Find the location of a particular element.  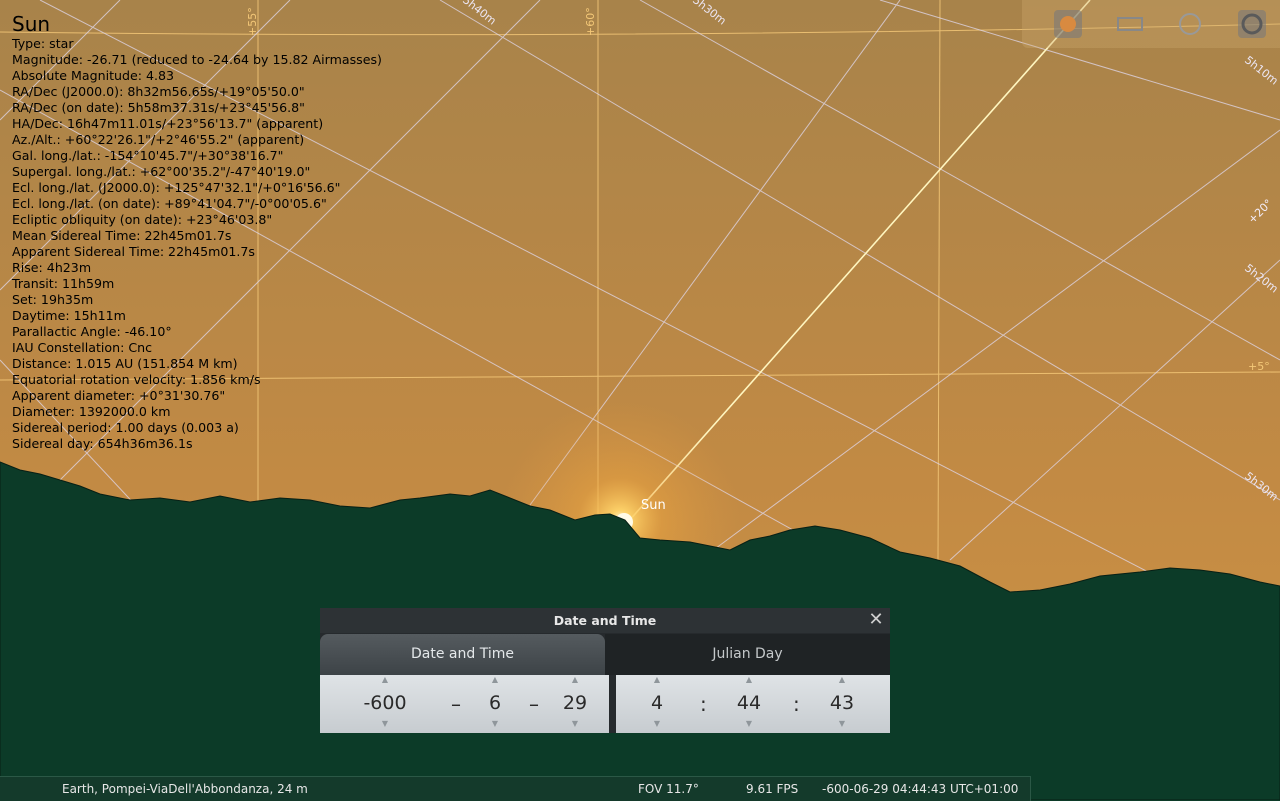

object-info-line: Diameter: 1392000.0 km is located at coordinates (91, 411).